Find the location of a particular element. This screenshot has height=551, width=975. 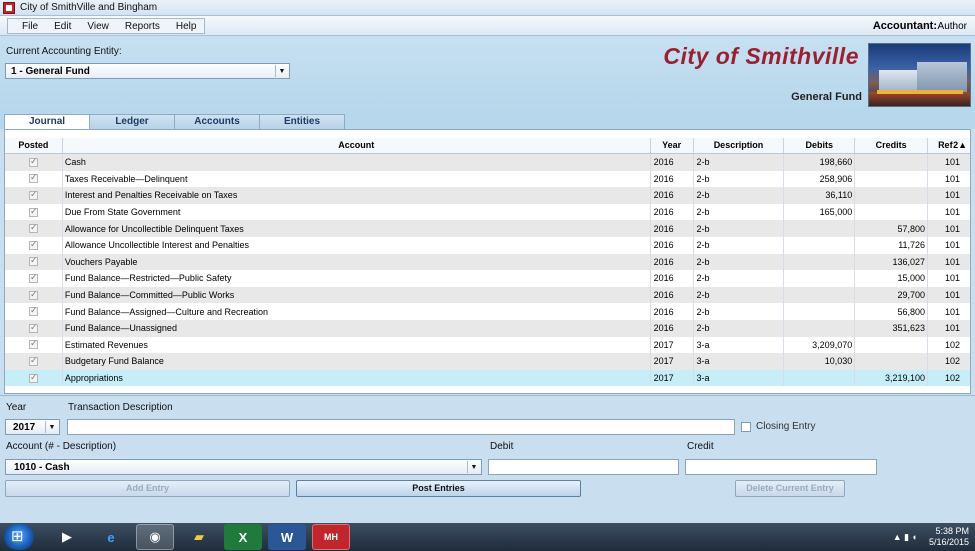

debit-cell: 36,110 is located at coordinates (820, 195).